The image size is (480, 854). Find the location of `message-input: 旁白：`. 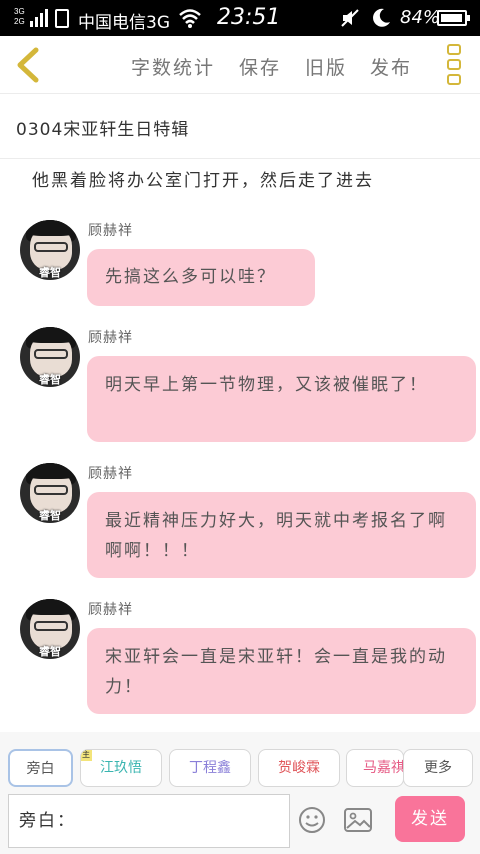

message-input: 旁白： is located at coordinates (149, 821).